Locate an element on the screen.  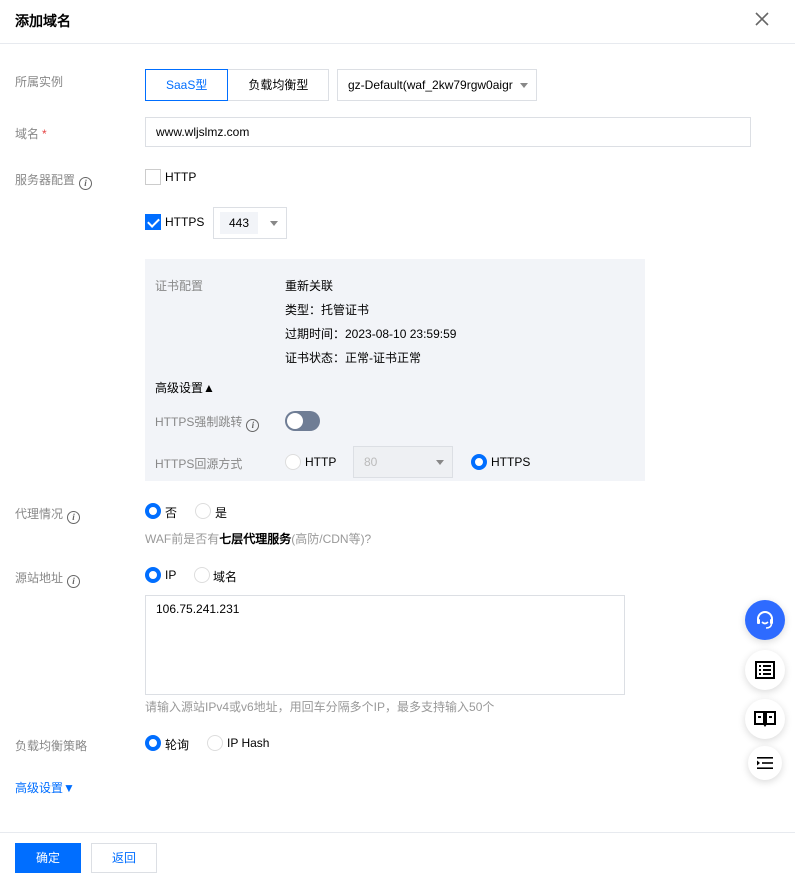
domain-input: www.wljslmz.com is located at coordinates (448, 132).